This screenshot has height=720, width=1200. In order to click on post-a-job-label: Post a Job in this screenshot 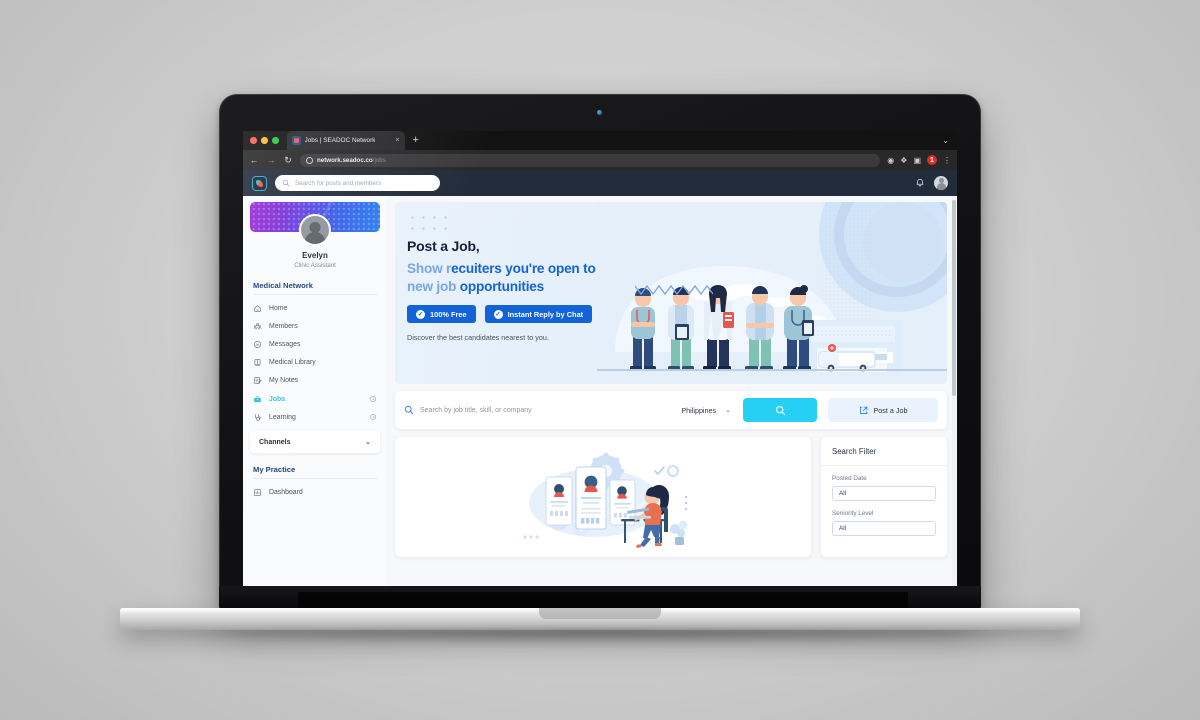, I will do `click(890, 410)`.